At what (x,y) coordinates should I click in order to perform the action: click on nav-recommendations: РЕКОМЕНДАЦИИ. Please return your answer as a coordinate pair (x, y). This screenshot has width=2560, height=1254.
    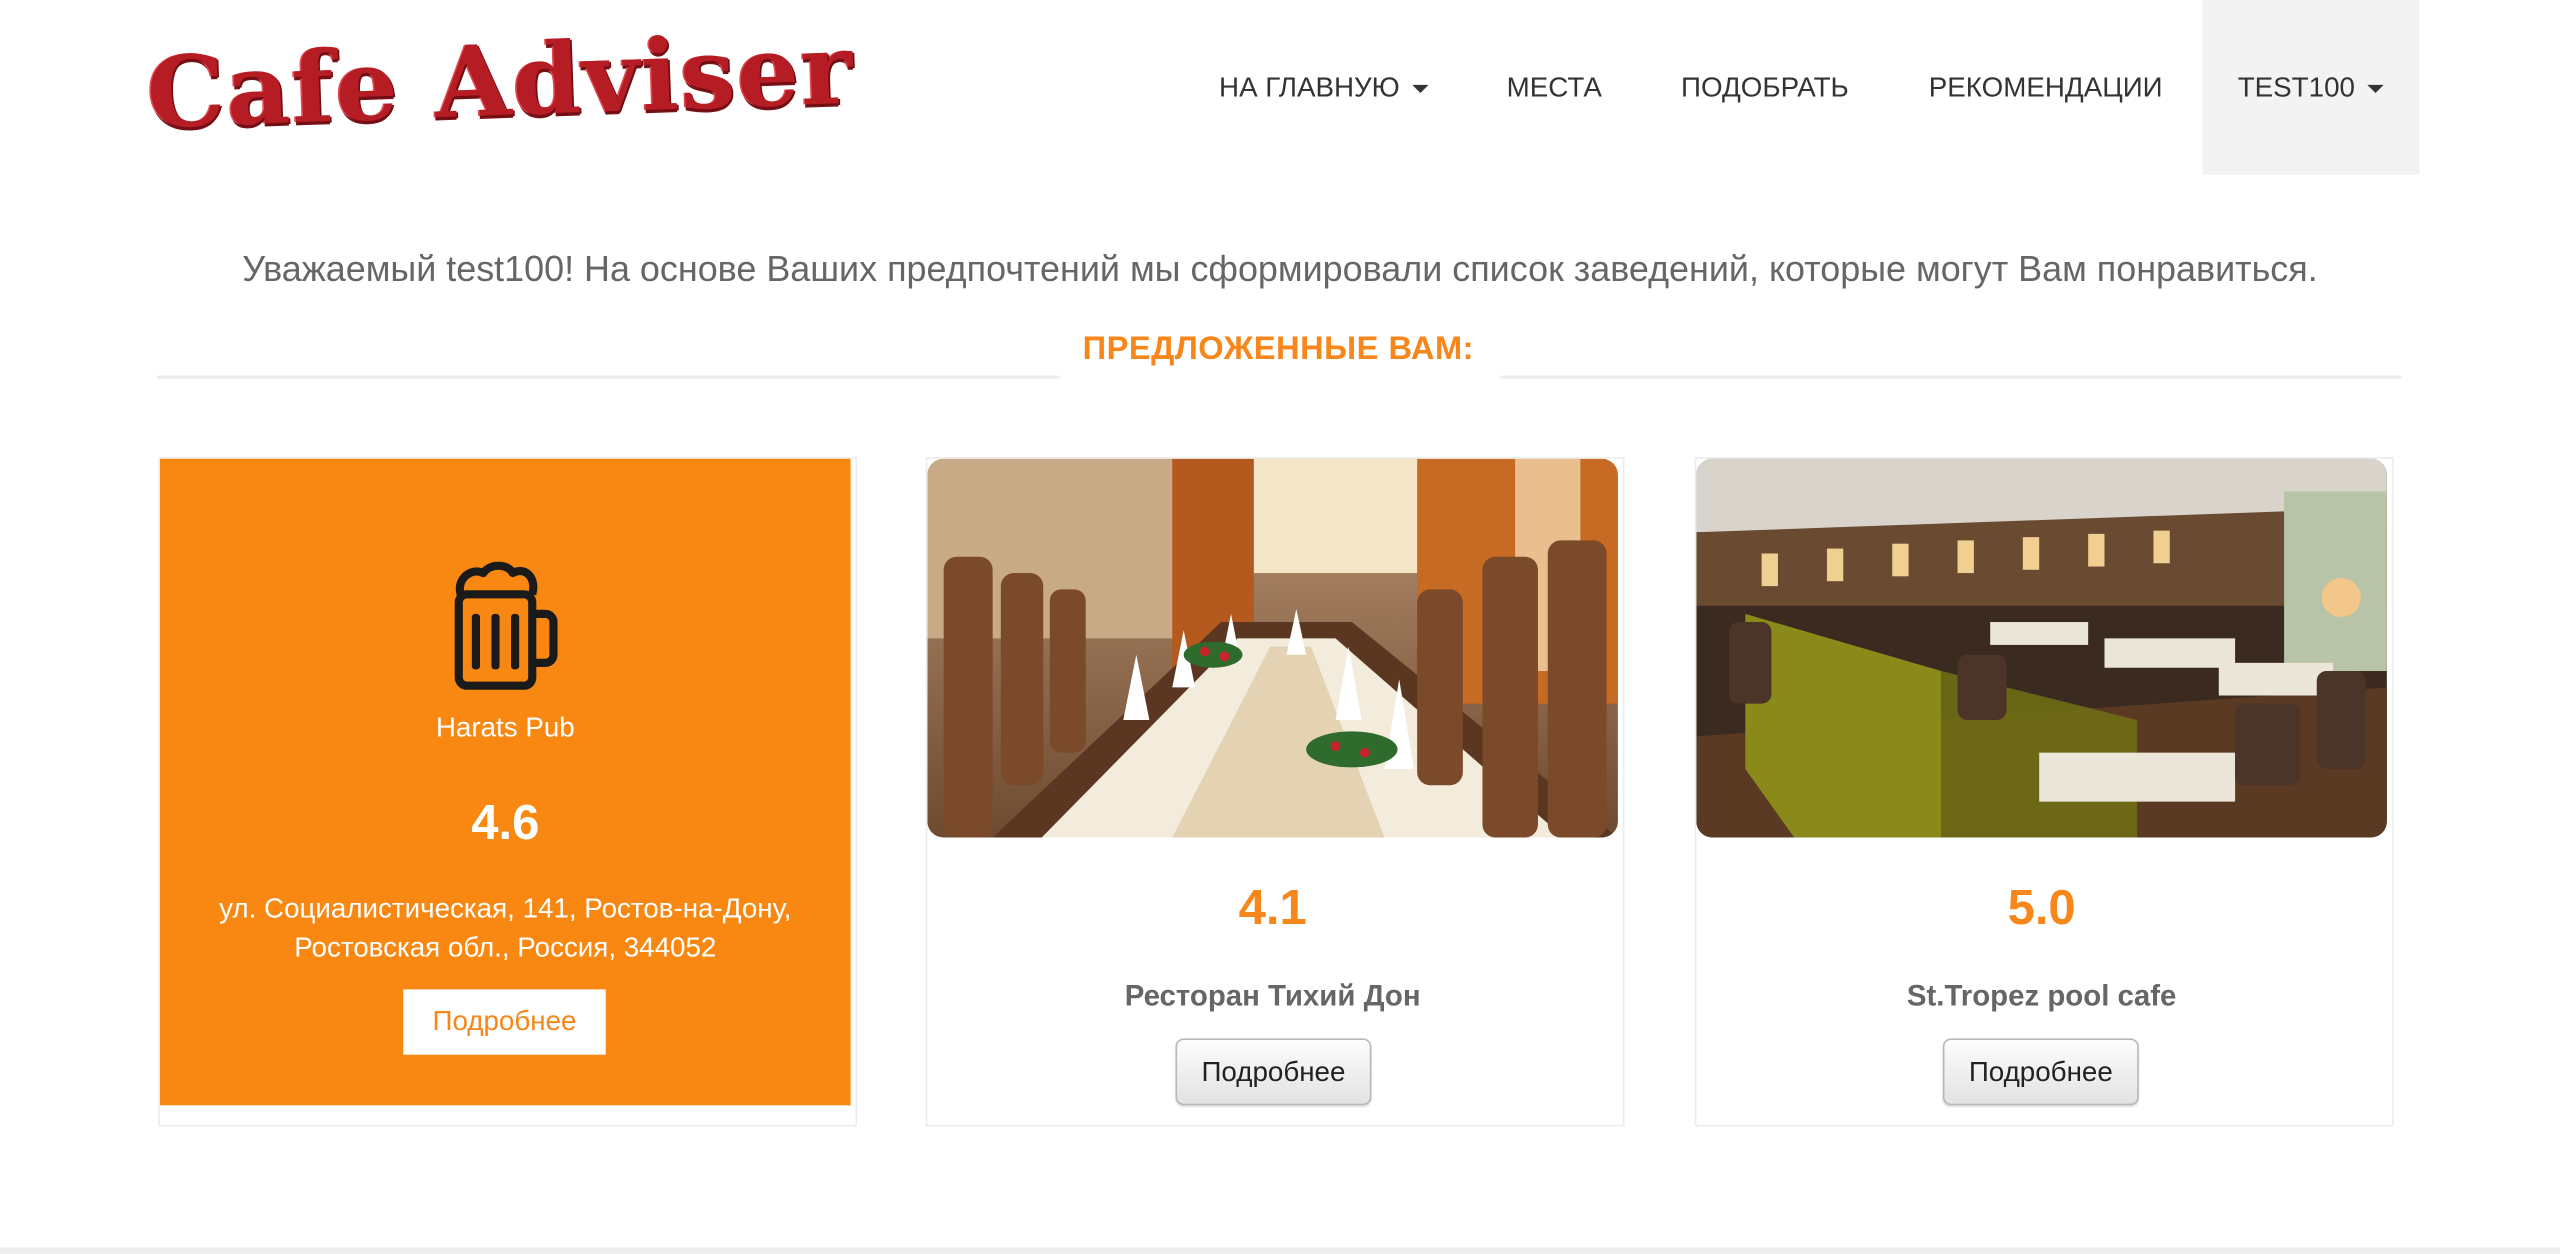
    Looking at the image, I should click on (2046, 87).